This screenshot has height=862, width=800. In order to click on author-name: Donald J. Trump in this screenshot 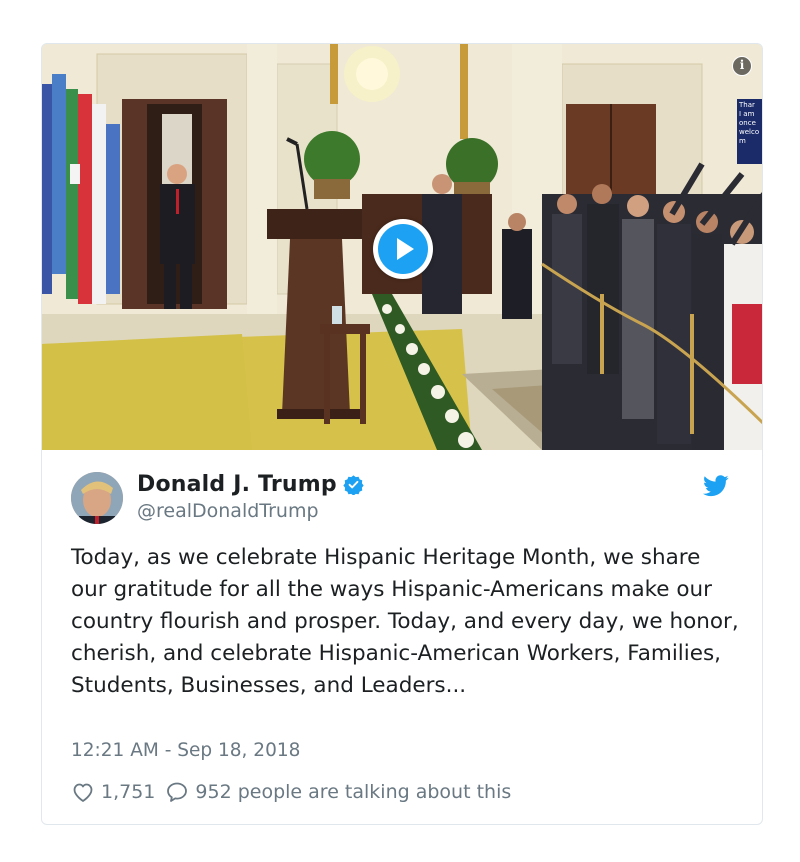, I will do `click(237, 484)`.